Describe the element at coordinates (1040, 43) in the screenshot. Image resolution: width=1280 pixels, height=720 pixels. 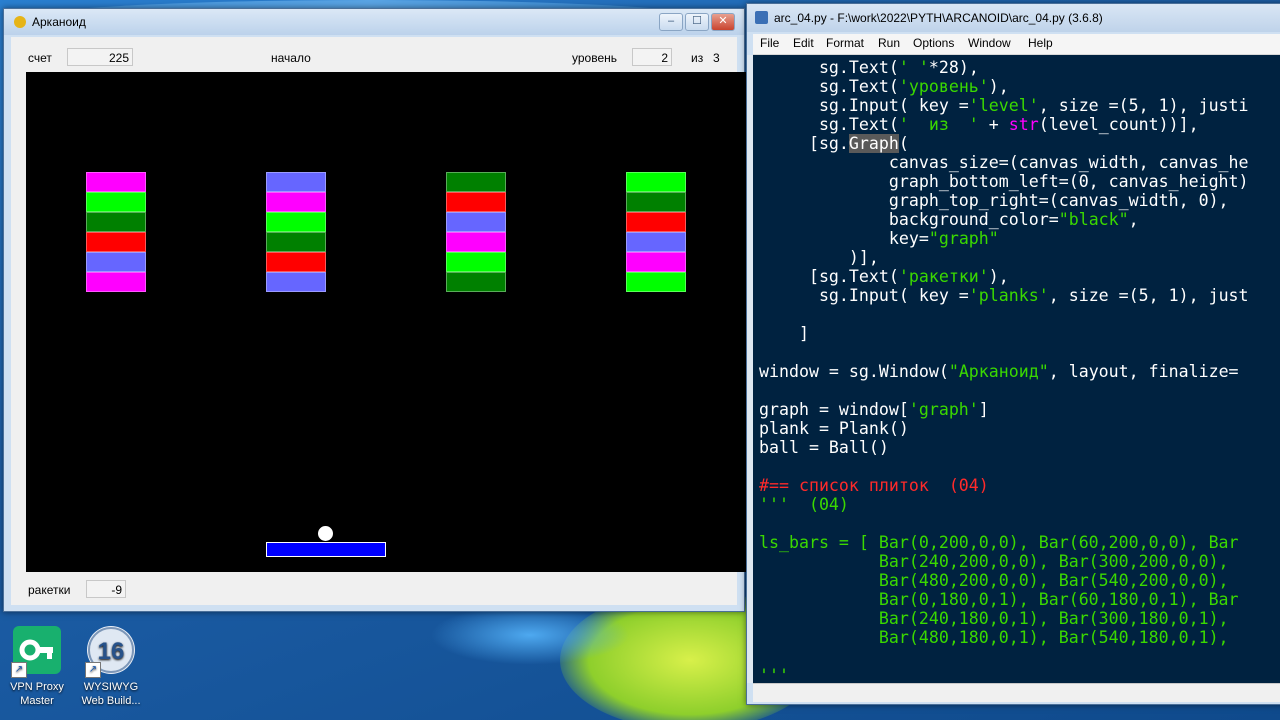
I see `menu-help: Help` at that location.